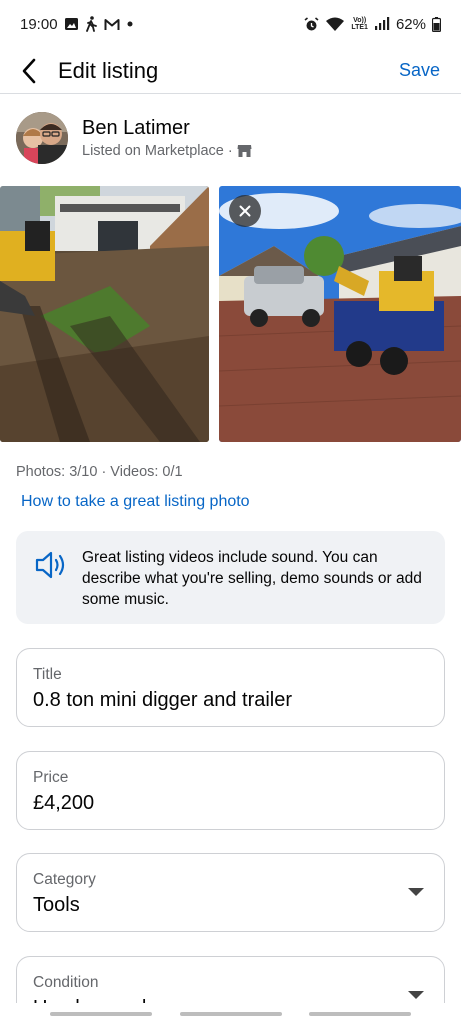  Describe the element at coordinates (382, 24) in the screenshot. I see `signal-icon` at that location.